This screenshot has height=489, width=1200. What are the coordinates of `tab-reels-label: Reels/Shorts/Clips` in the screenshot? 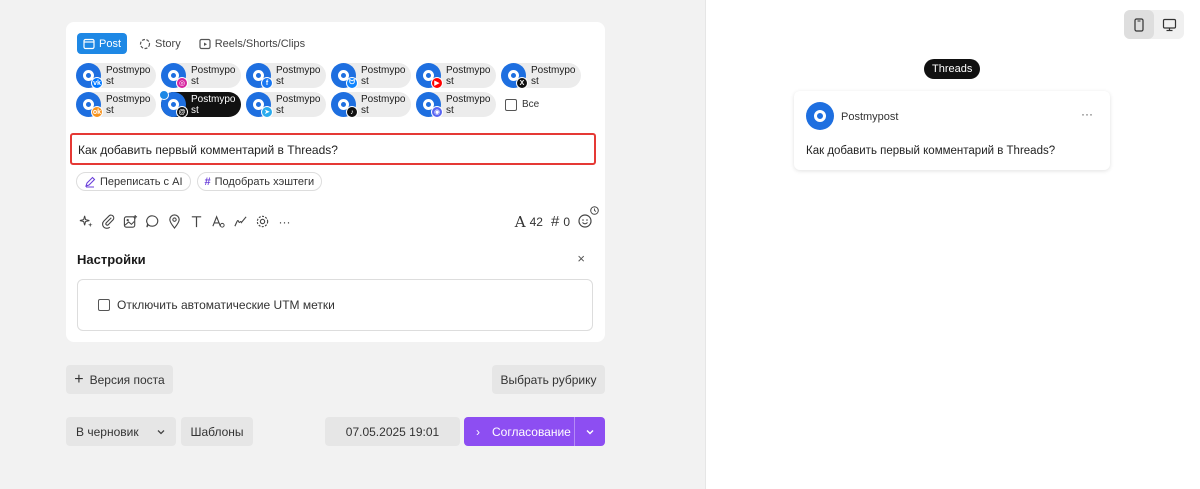 It's located at (260, 43).